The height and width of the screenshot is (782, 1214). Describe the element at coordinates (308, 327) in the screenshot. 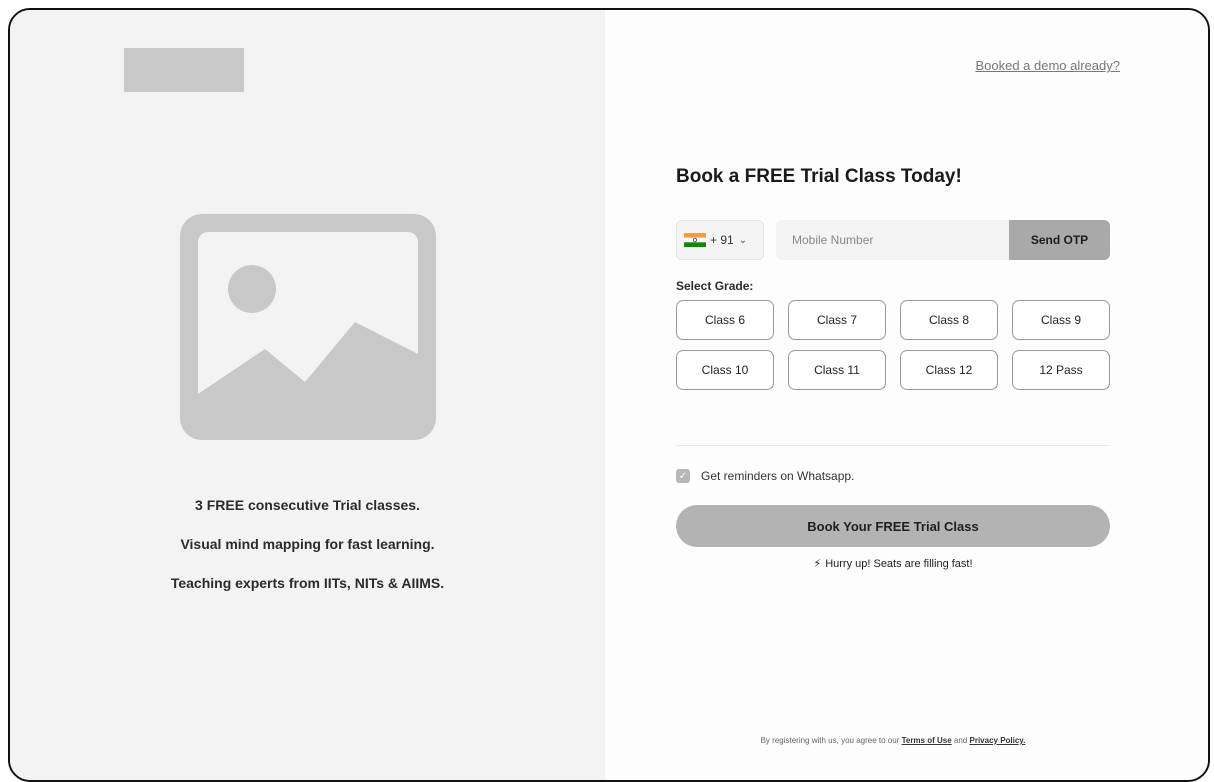

I see `image-placeholder-icon` at that location.